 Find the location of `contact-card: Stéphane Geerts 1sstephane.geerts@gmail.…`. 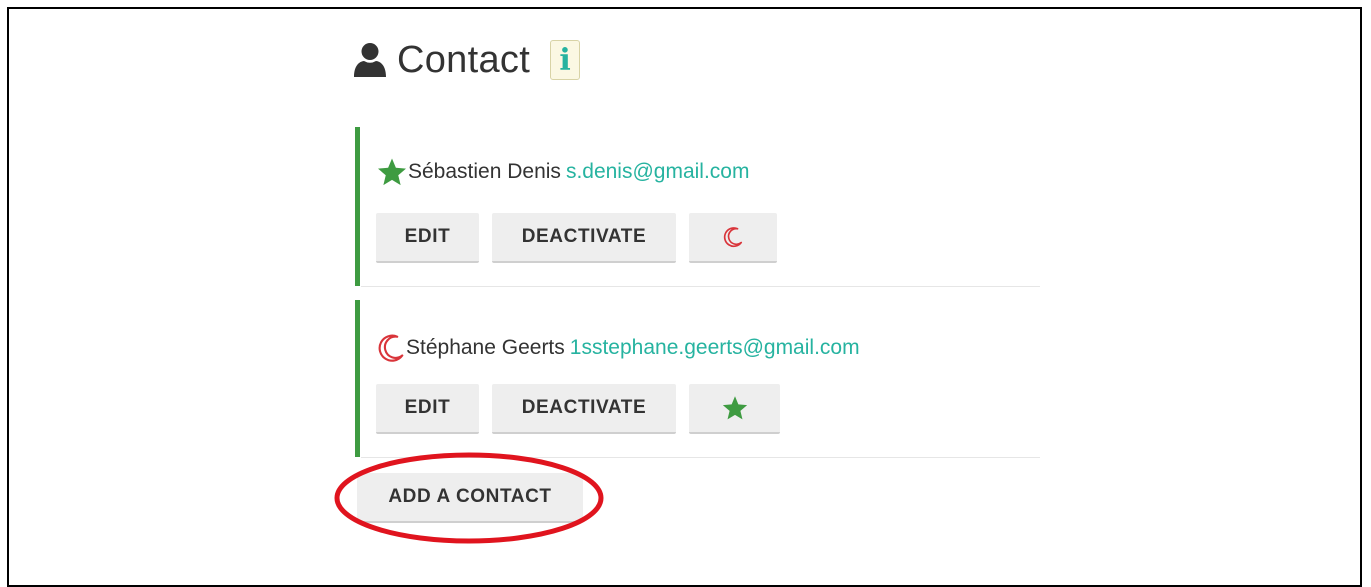

contact-card: Stéphane Geerts 1sstephane.geerts@gmail.… is located at coordinates (697, 378).